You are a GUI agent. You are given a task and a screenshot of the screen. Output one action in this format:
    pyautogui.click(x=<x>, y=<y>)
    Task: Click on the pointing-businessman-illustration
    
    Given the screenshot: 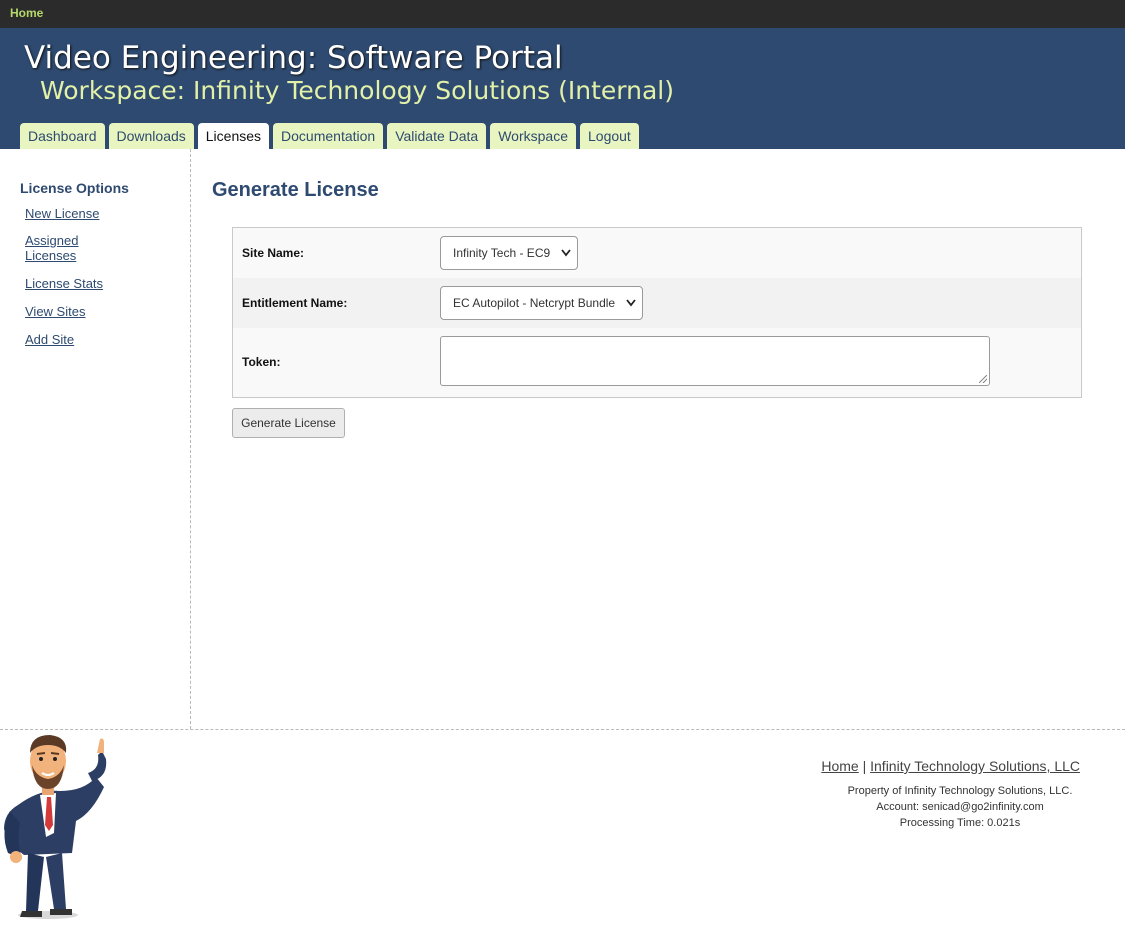 What is the action you would take?
    pyautogui.click(x=60, y=827)
    